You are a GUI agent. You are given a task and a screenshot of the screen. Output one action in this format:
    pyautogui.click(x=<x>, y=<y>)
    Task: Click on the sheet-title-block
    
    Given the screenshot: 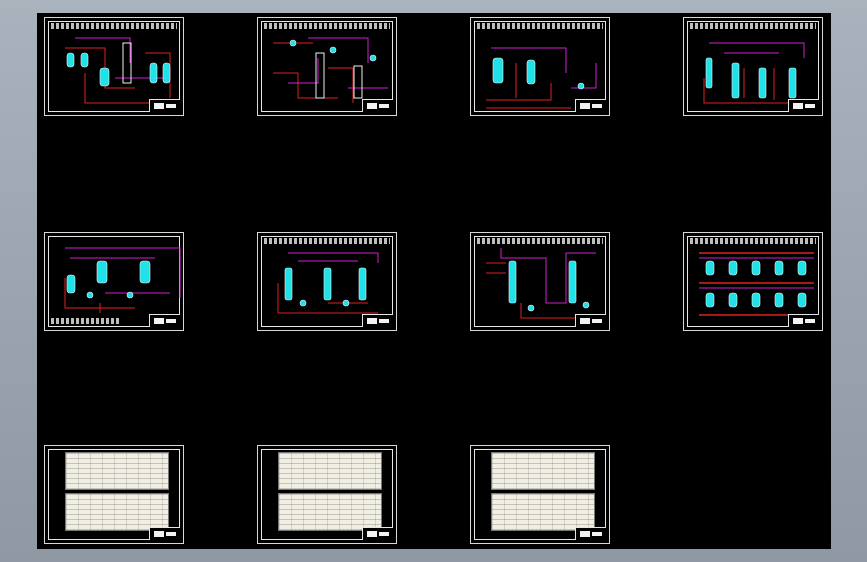 What is the action you would take?
    pyautogui.click(x=86, y=321)
    